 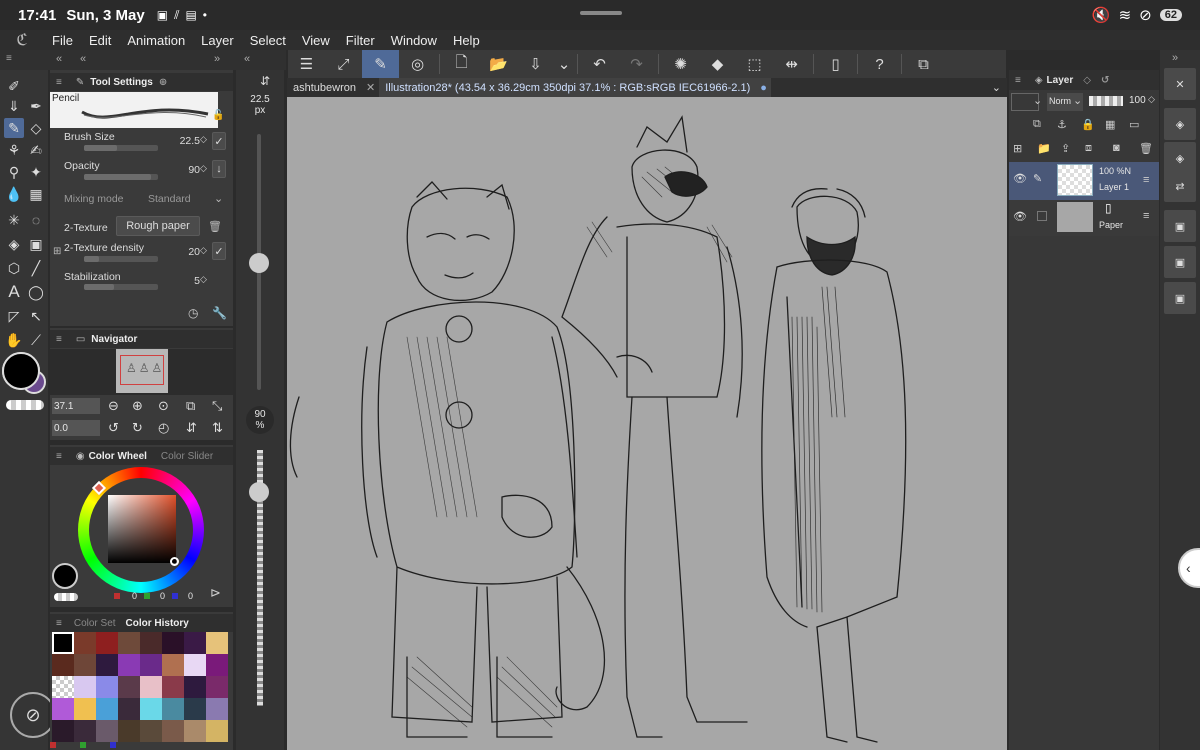 What do you see at coordinates (1110, 124) in the screenshot?
I see `lock-transparent-icon: ▦` at bounding box center [1110, 124].